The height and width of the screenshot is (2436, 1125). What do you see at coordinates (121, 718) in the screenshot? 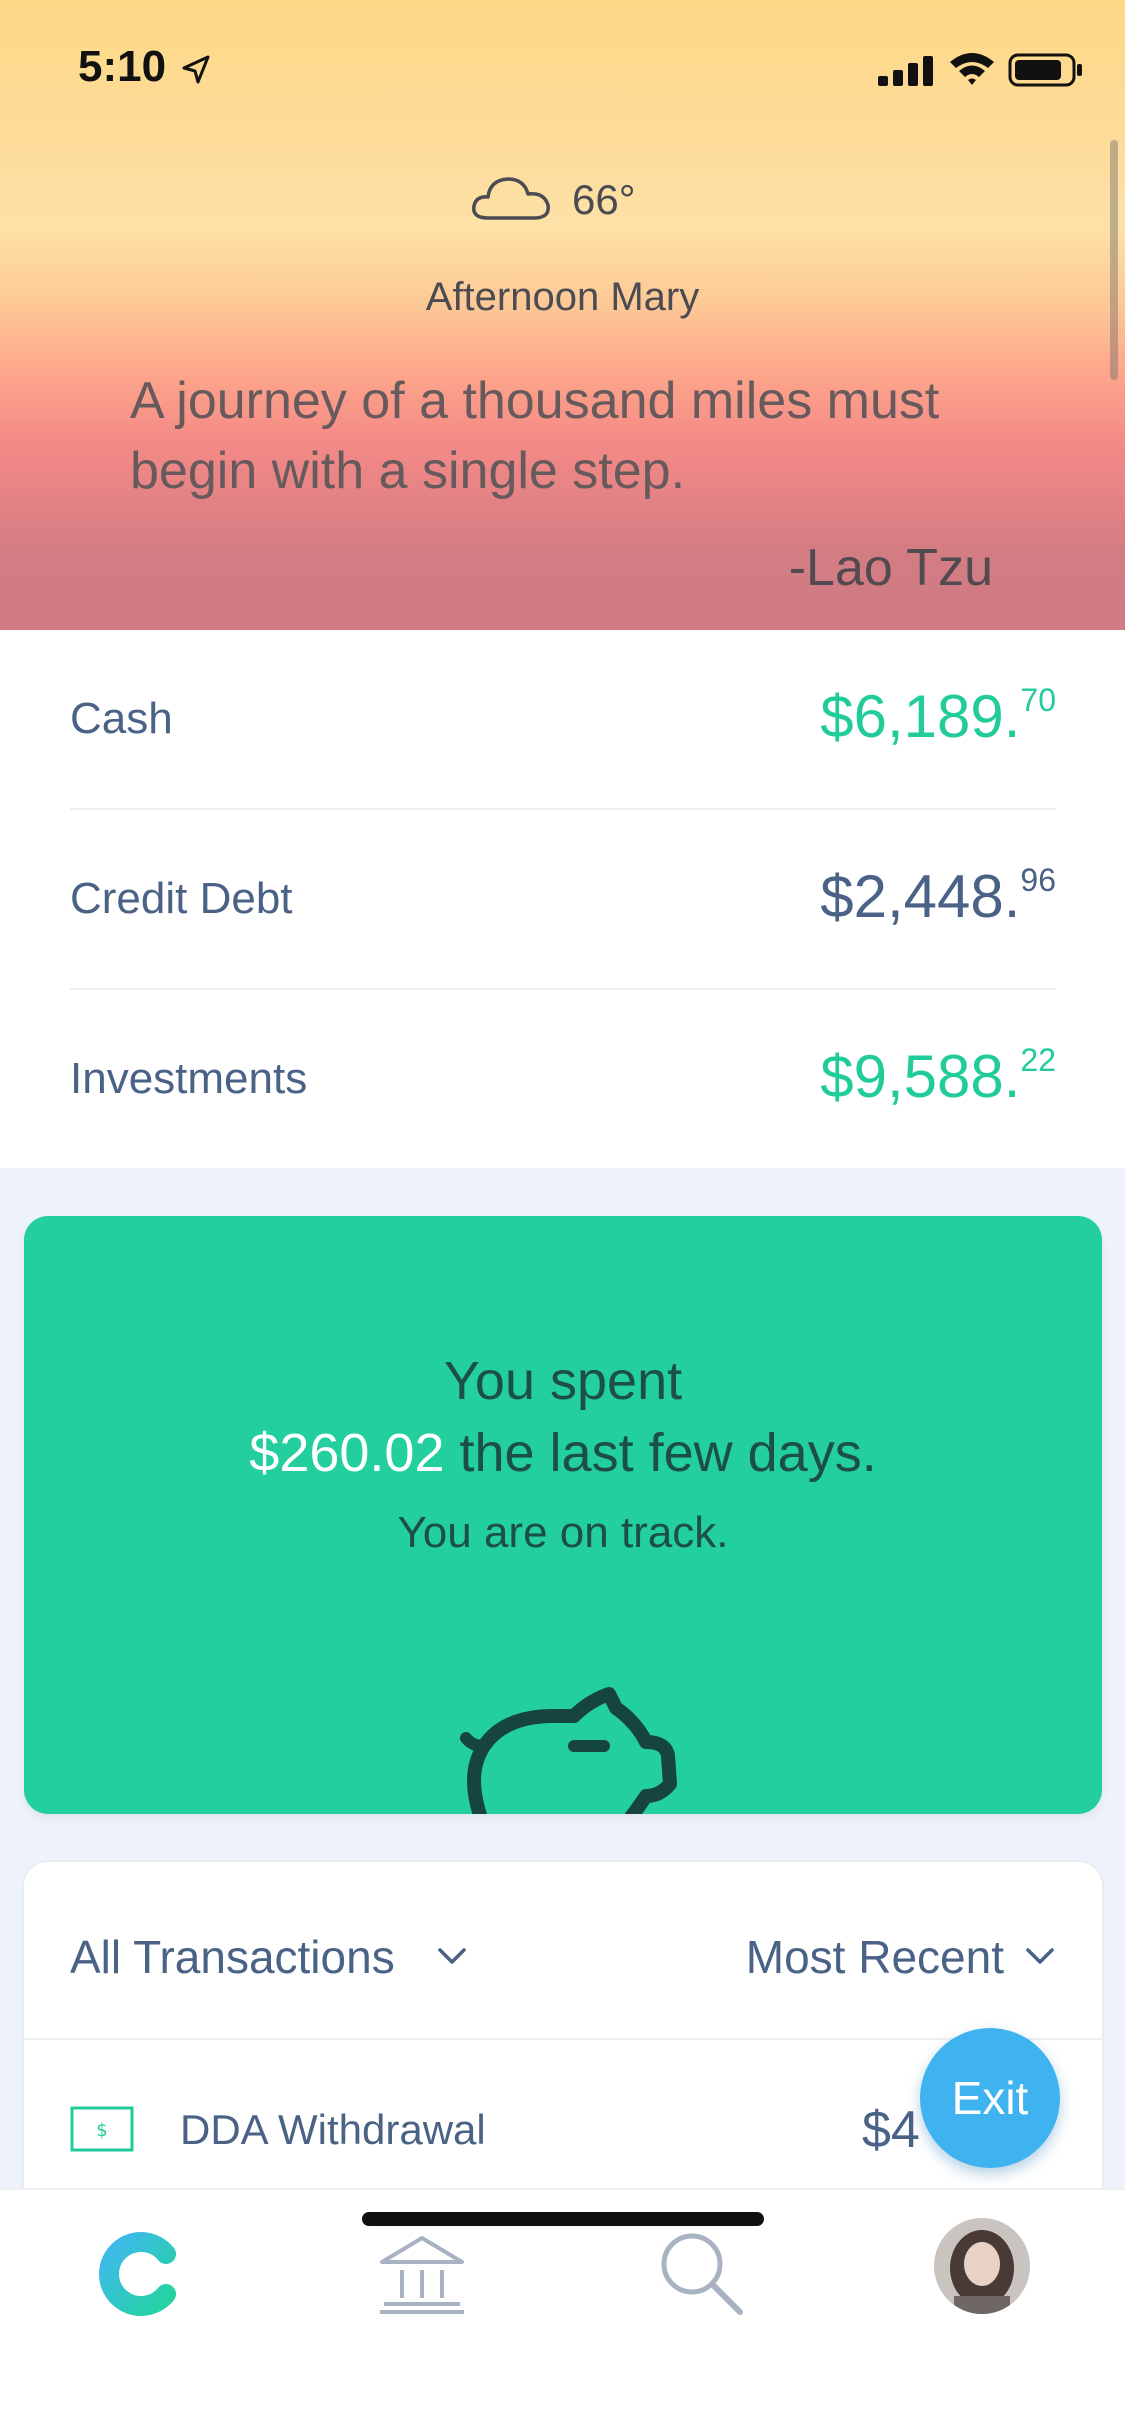
I see `balance-label: Cash` at bounding box center [121, 718].